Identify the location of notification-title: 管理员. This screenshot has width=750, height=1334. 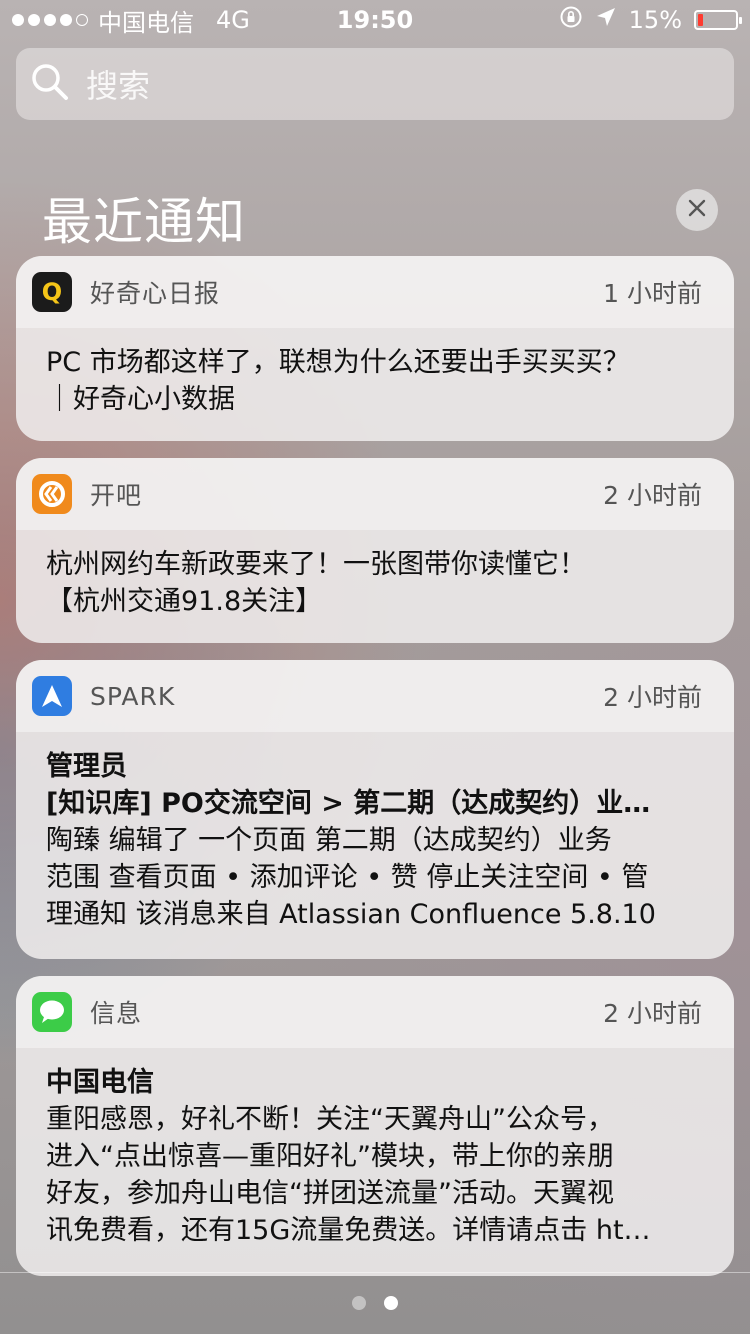
(86, 766).